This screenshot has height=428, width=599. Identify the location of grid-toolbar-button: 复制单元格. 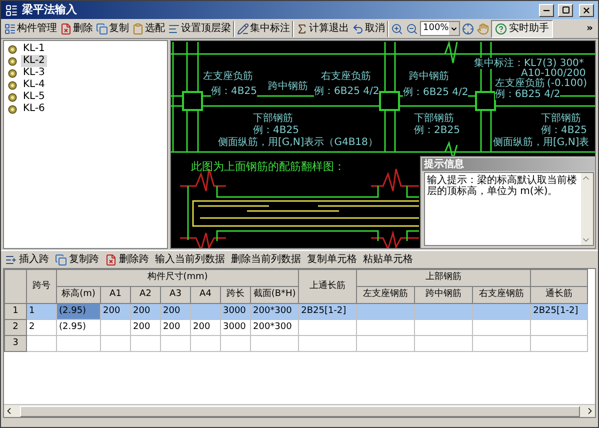
(332, 260).